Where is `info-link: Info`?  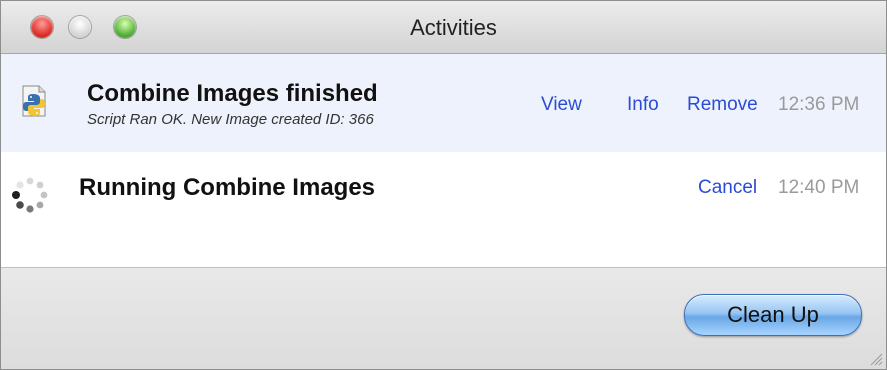
info-link: Info is located at coordinates (643, 105).